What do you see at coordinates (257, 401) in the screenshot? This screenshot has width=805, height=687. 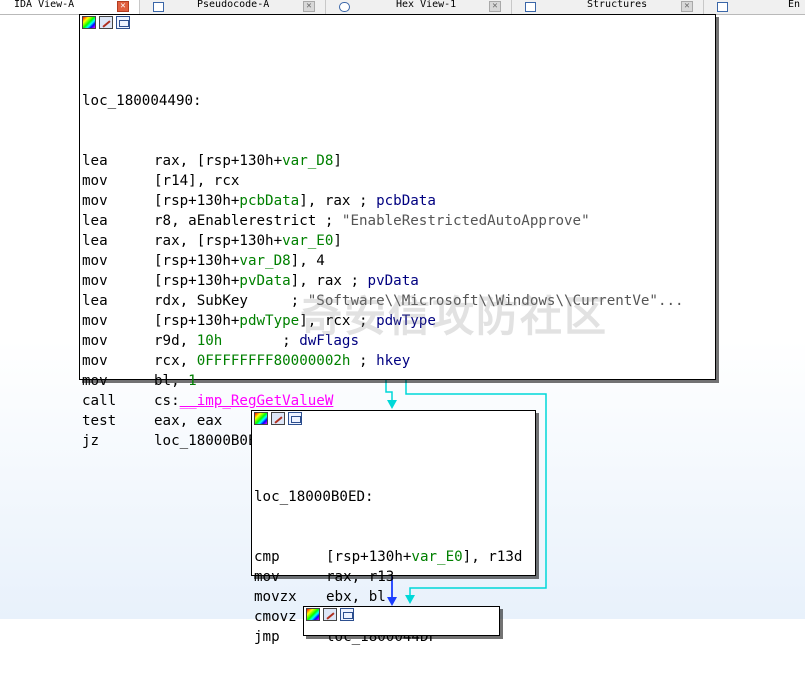 I see `import-symbol: __imp_RegGetValueW` at bounding box center [257, 401].